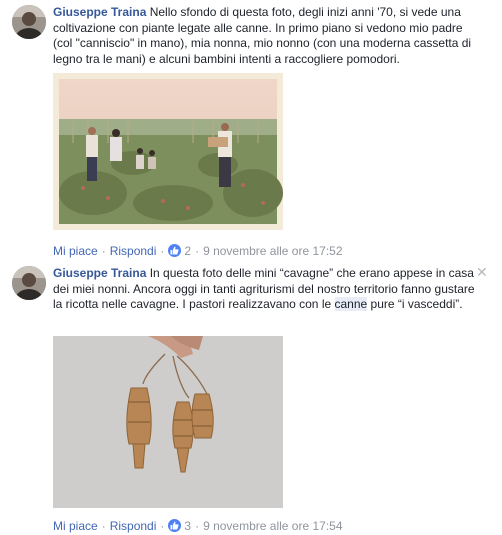  Describe the element at coordinates (415, 304) in the screenshot. I see `comment-text-end: pure “i vasceddi”.` at that location.